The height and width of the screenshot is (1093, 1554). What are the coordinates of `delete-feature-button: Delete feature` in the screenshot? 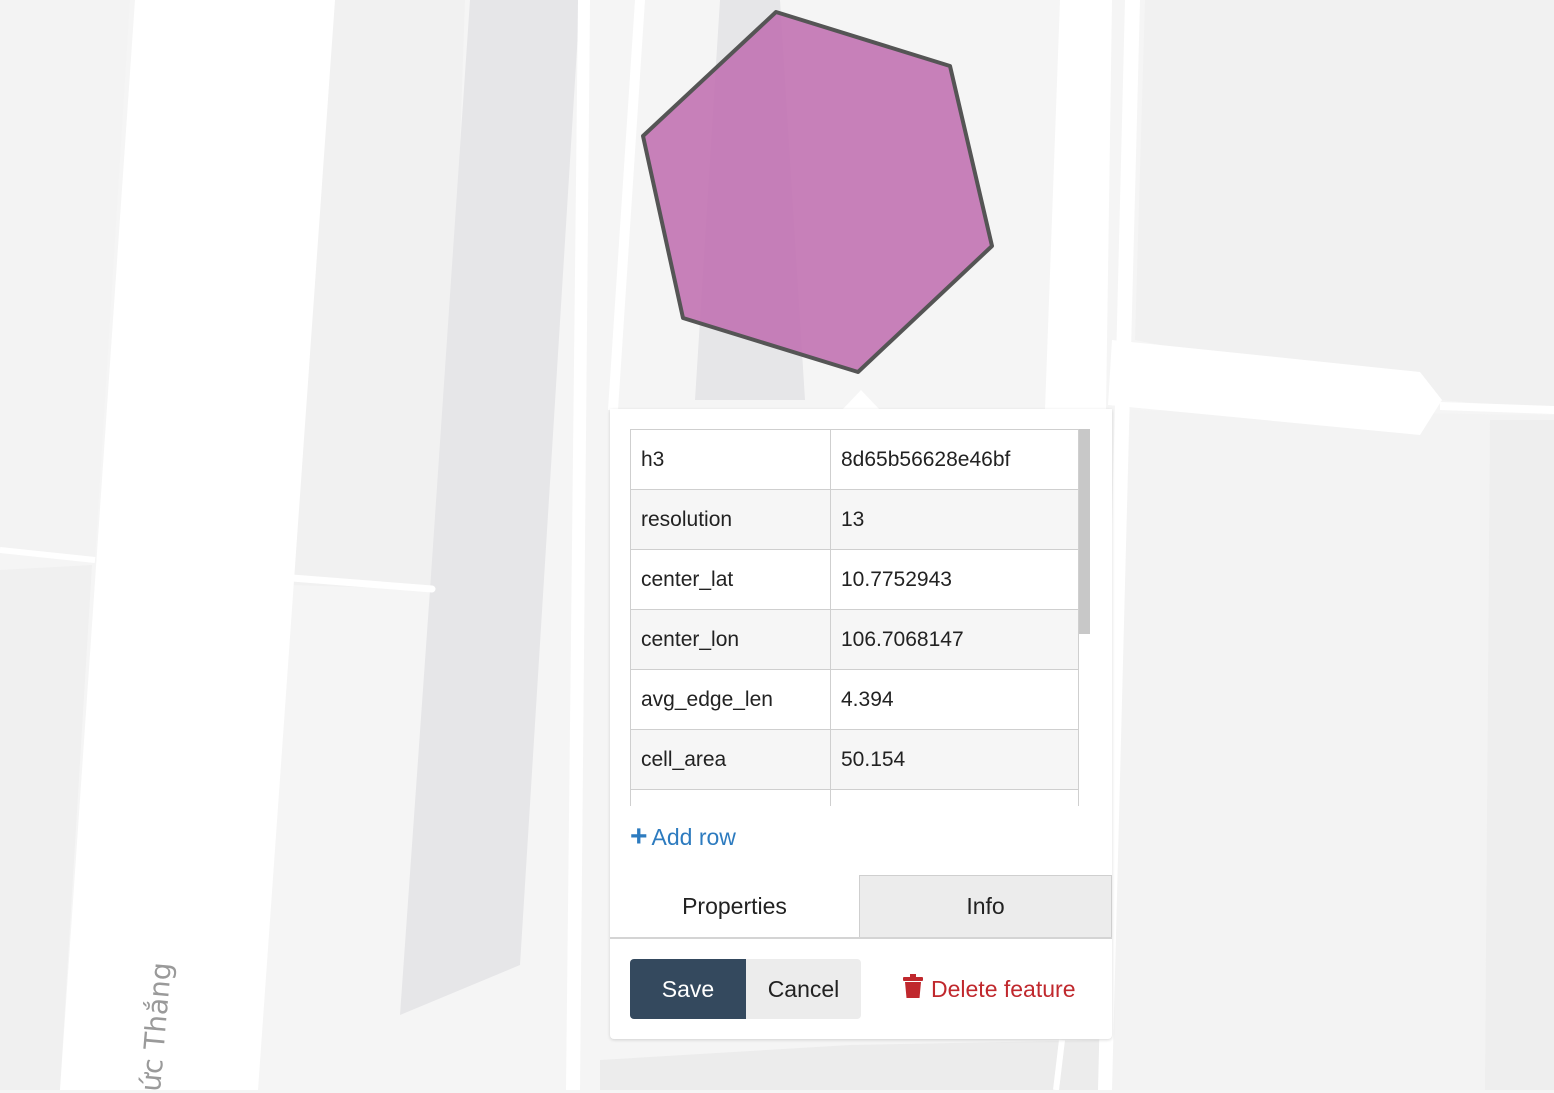 It's located at (989, 989).